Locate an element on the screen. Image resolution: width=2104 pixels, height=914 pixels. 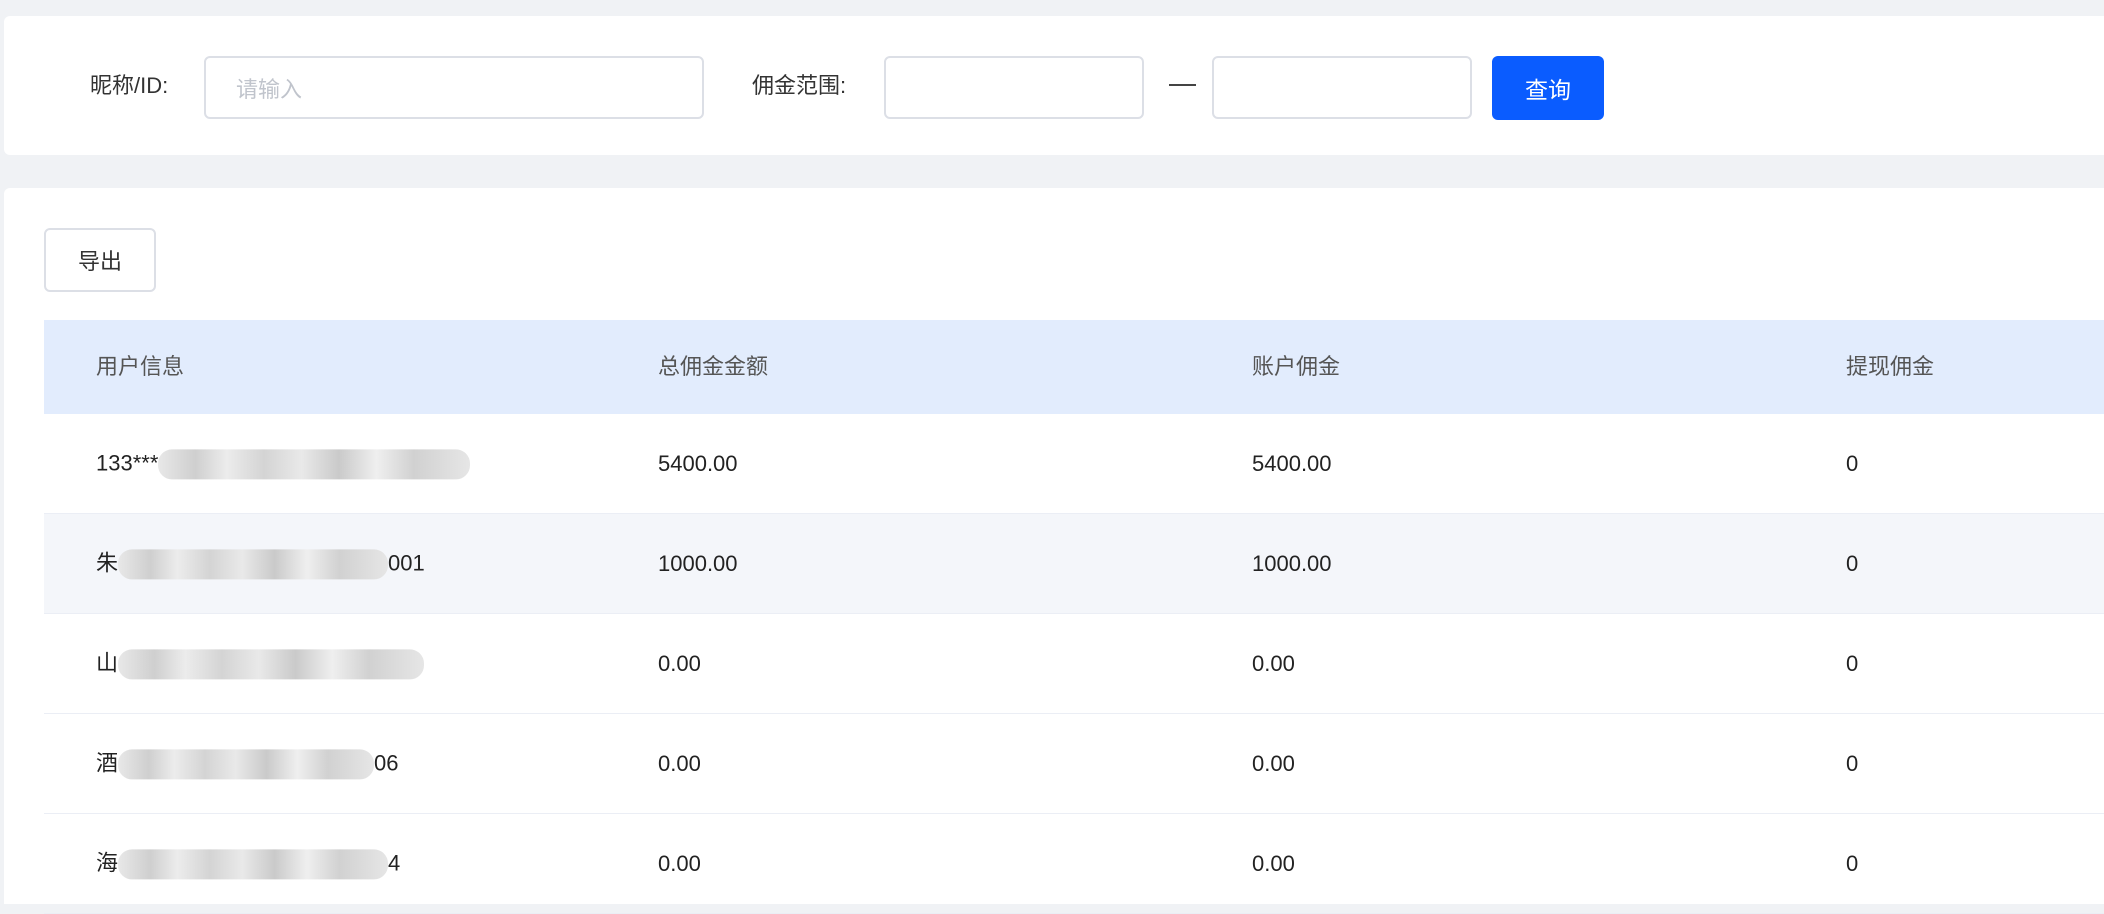
table-header: 用户信息 总佣金金额 账户佣金 提现佣金 is located at coordinates (1074, 367).